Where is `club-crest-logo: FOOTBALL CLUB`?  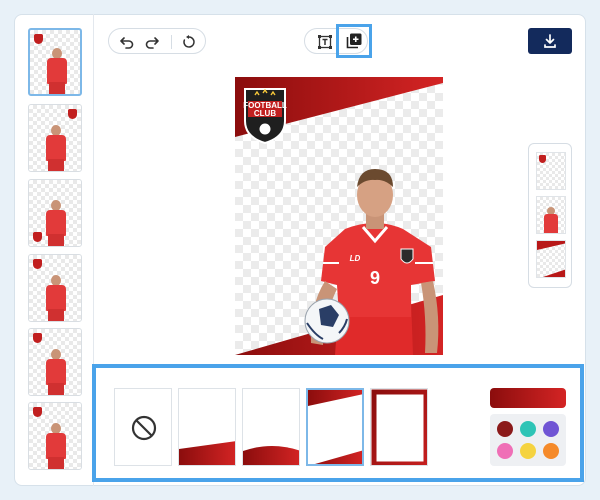
club-crest-logo: FOOTBALL CLUB is located at coordinates (265, 116).